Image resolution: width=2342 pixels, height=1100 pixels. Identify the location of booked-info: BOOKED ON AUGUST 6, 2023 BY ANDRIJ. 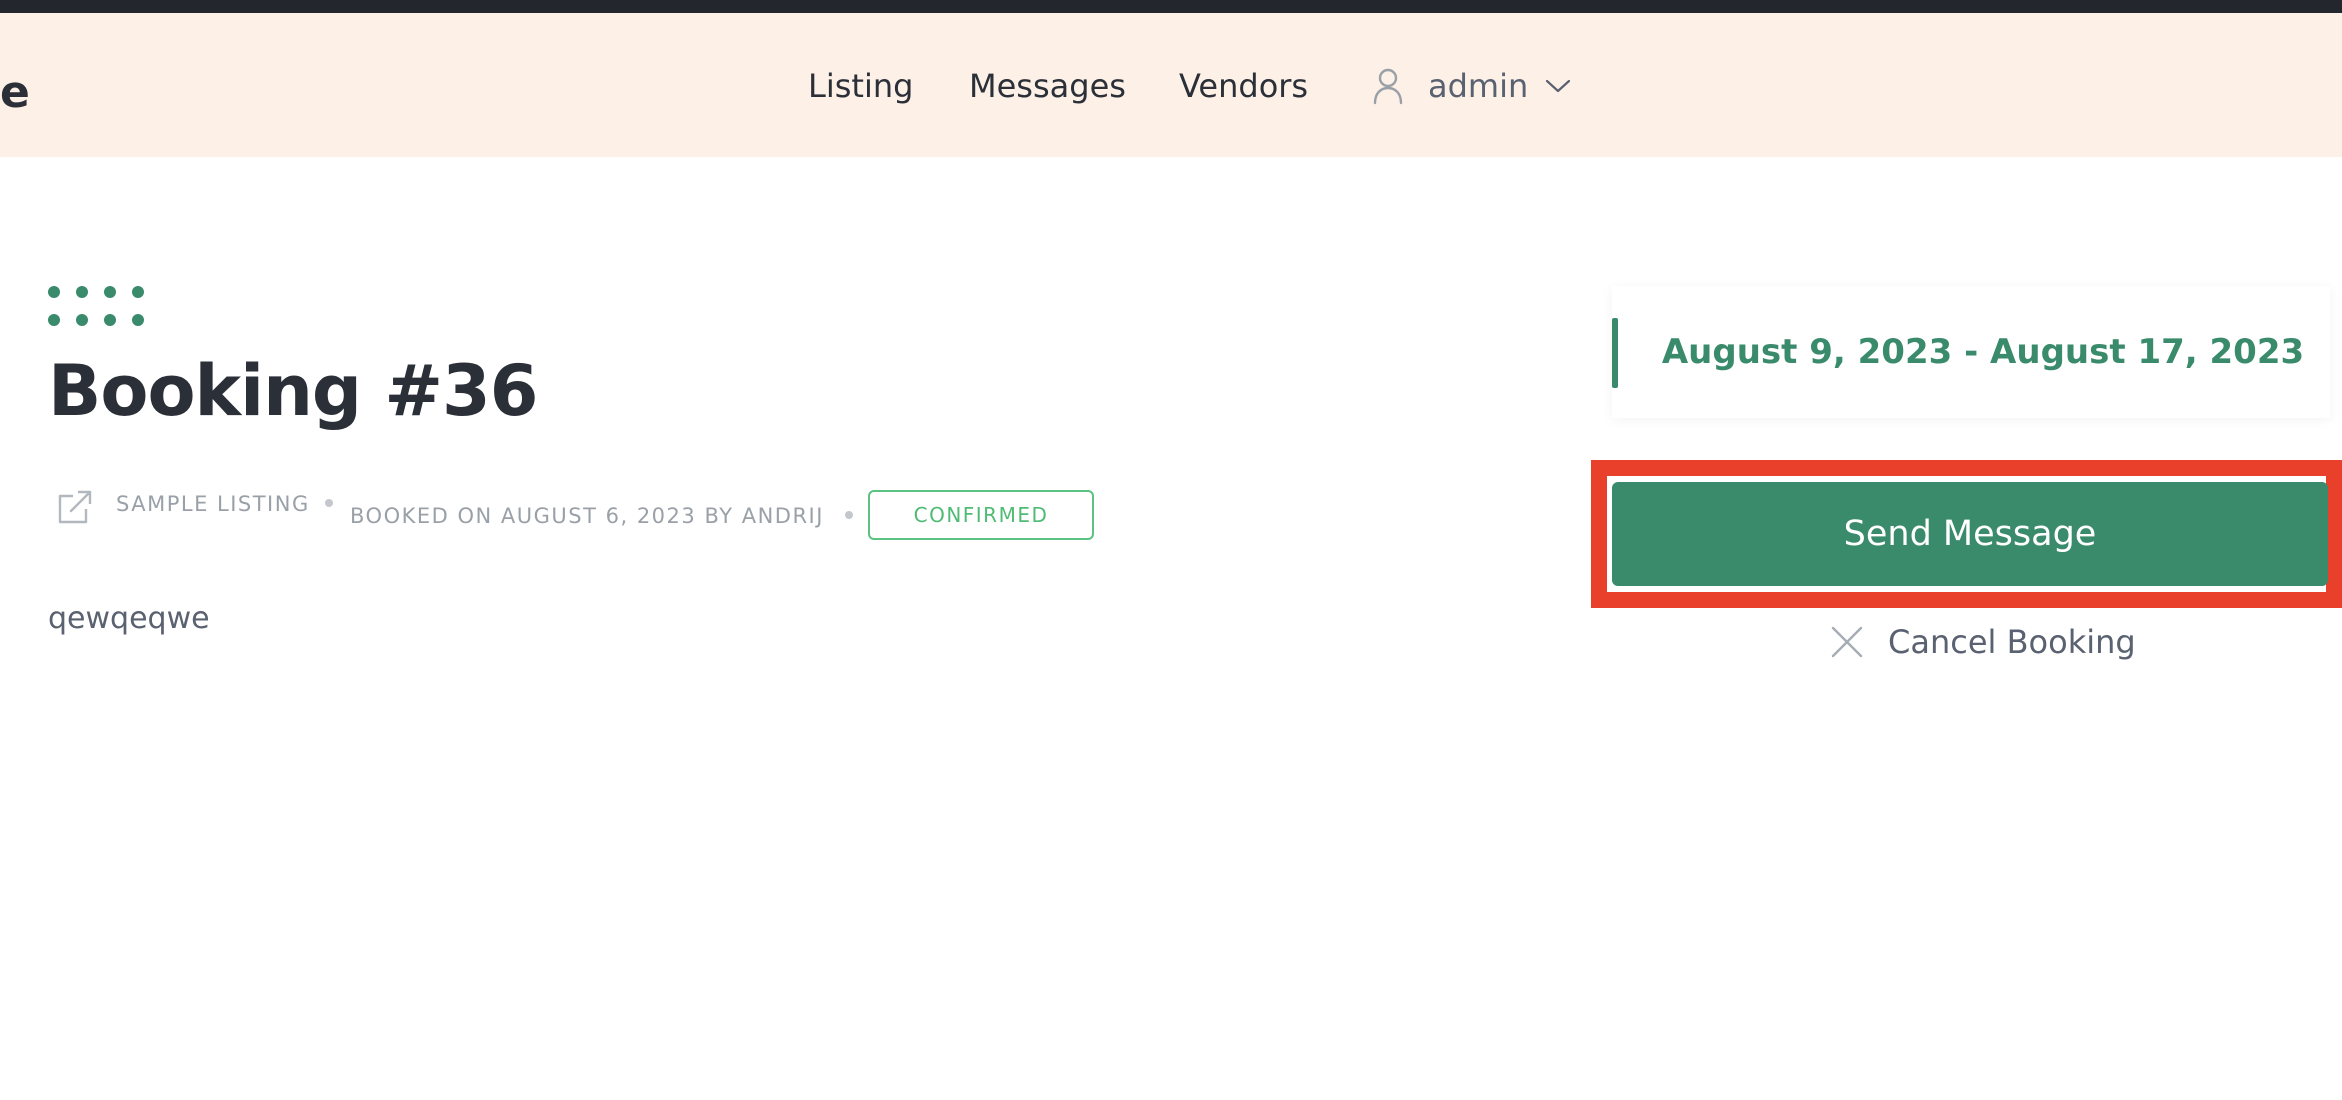
(587, 516).